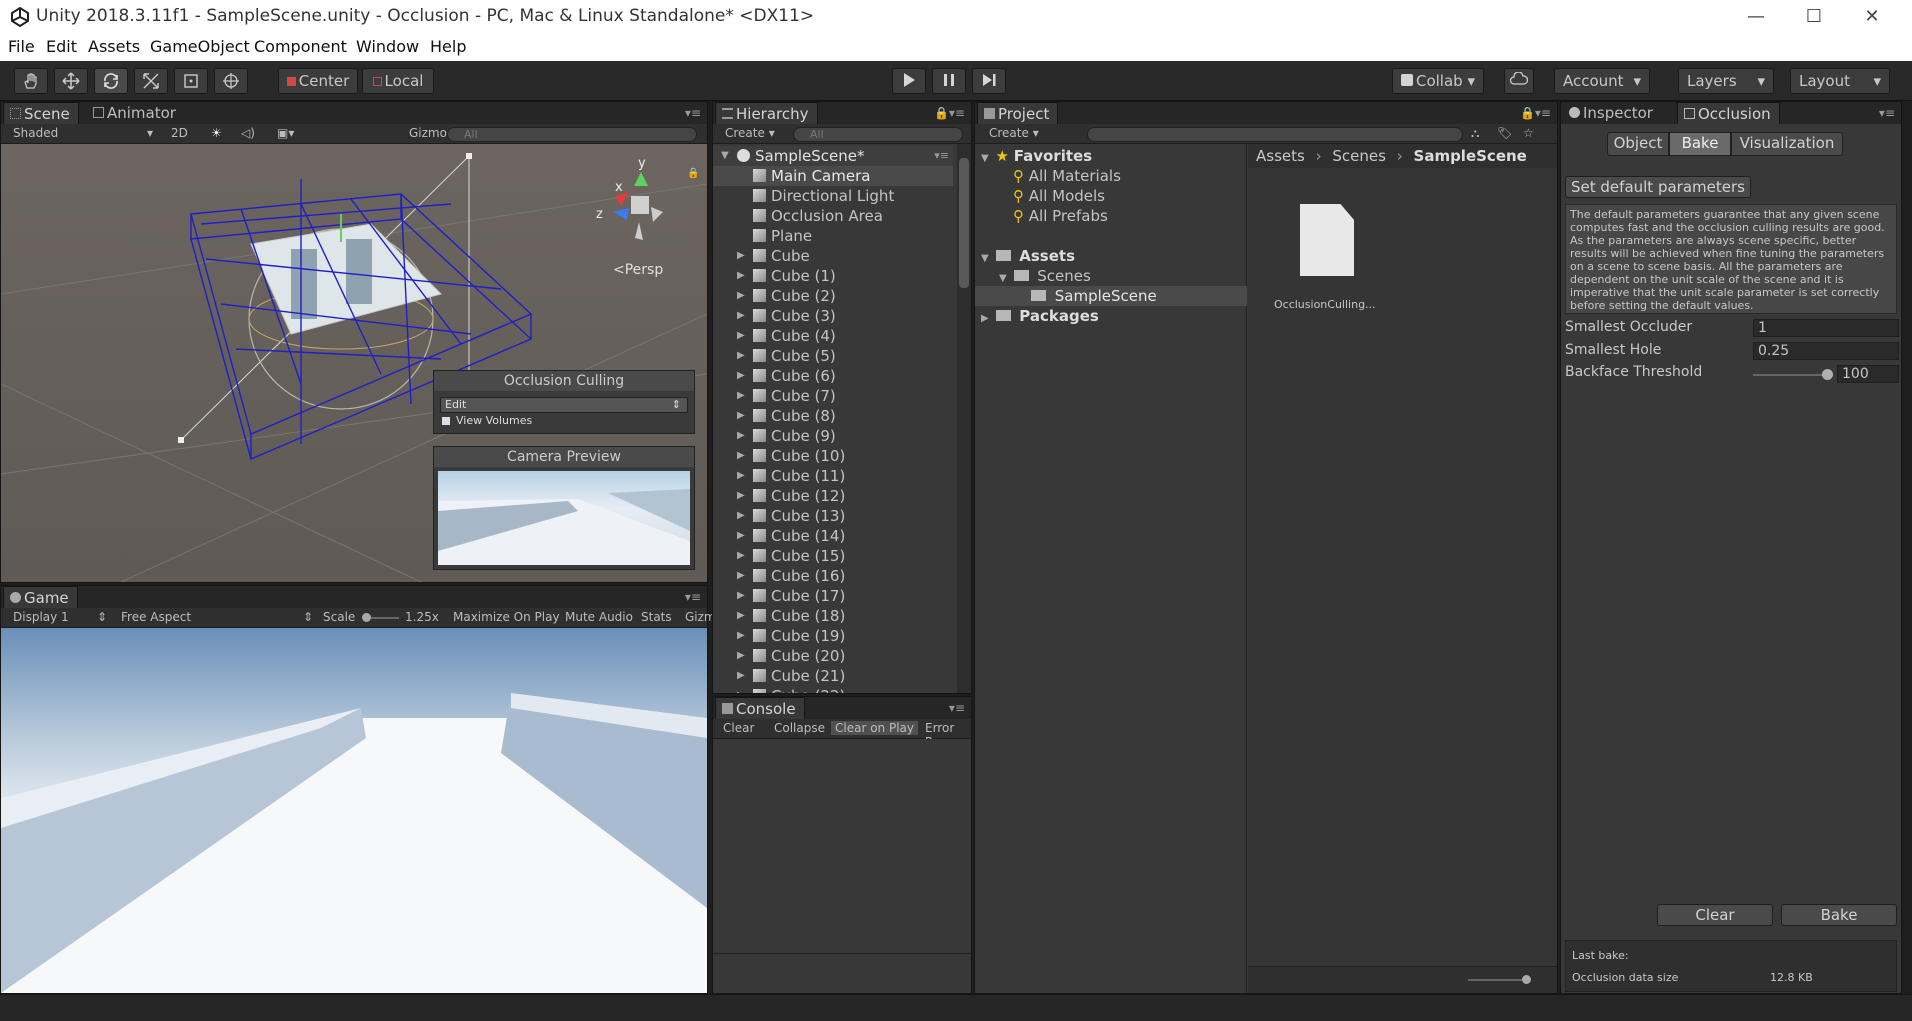 The image size is (1912, 1021). Describe the element at coordinates (693, 173) in the screenshot. I see `lock-icon: 🔒` at that location.